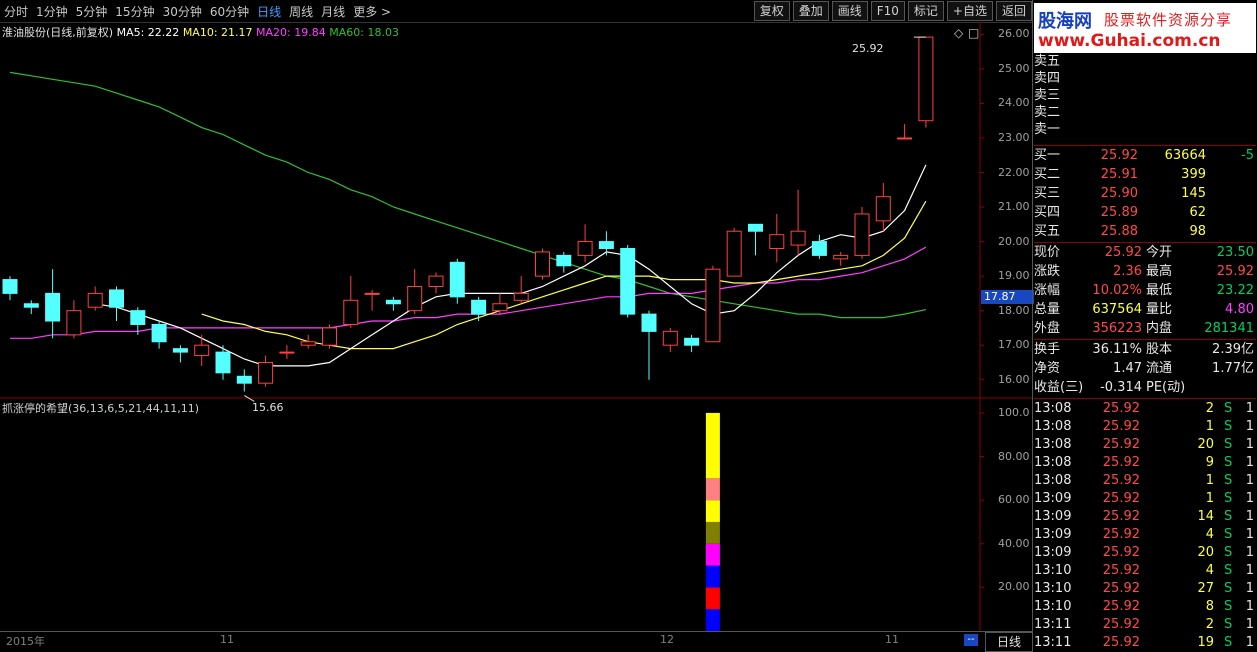 Image resolution: width=1257 pixels, height=652 pixels. What do you see at coordinates (667, 639) in the screenshot?
I see `time-label-dec: 12` at bounding box center [667, 639].